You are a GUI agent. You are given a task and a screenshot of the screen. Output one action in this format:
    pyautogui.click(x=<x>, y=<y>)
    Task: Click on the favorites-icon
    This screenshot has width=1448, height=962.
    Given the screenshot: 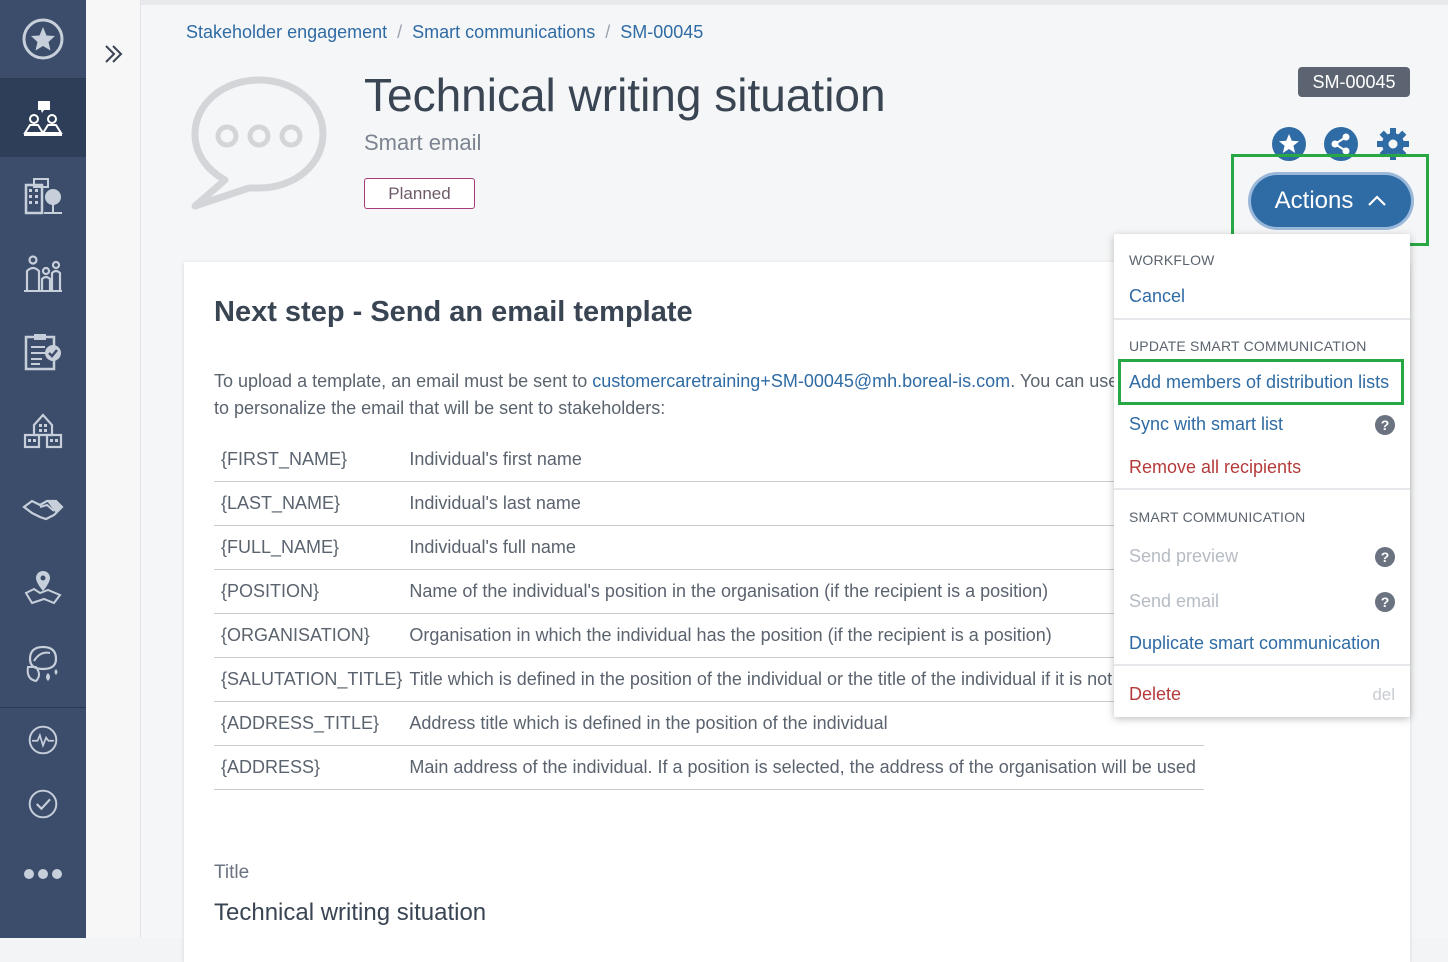 What is the action you would take?
    pyautogui.click(x=43, y=39)
    